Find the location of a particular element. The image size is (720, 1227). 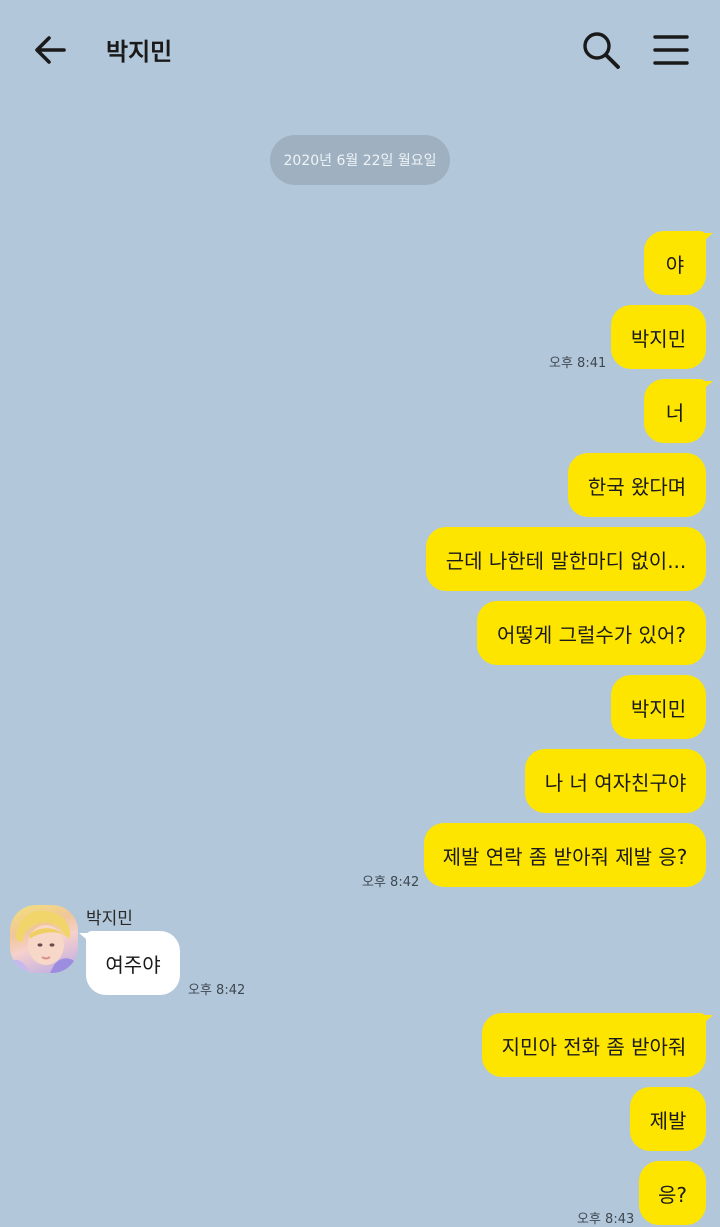

chat-title: 박지민 is located at coordinates (139, 52).